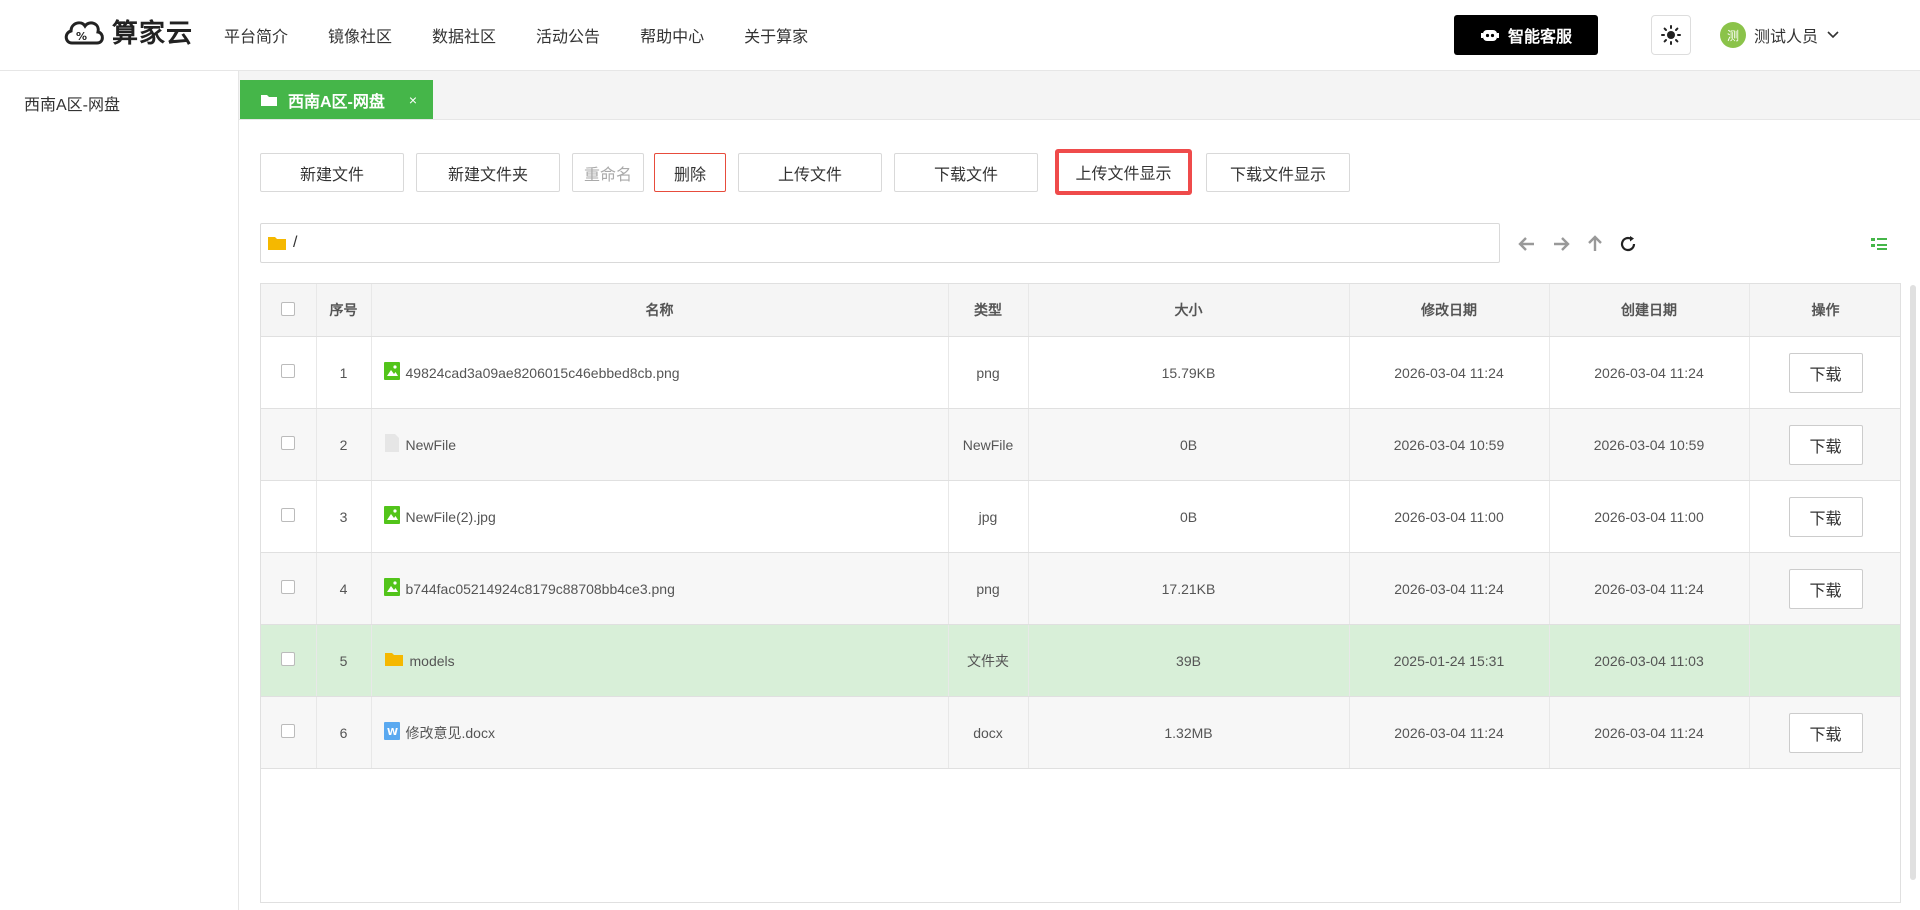  What do you see at coordinates (1649, 516) in the screenshot?
I see `row-created: 2026-03-04 11:00` at bounding box center [1649, 516].